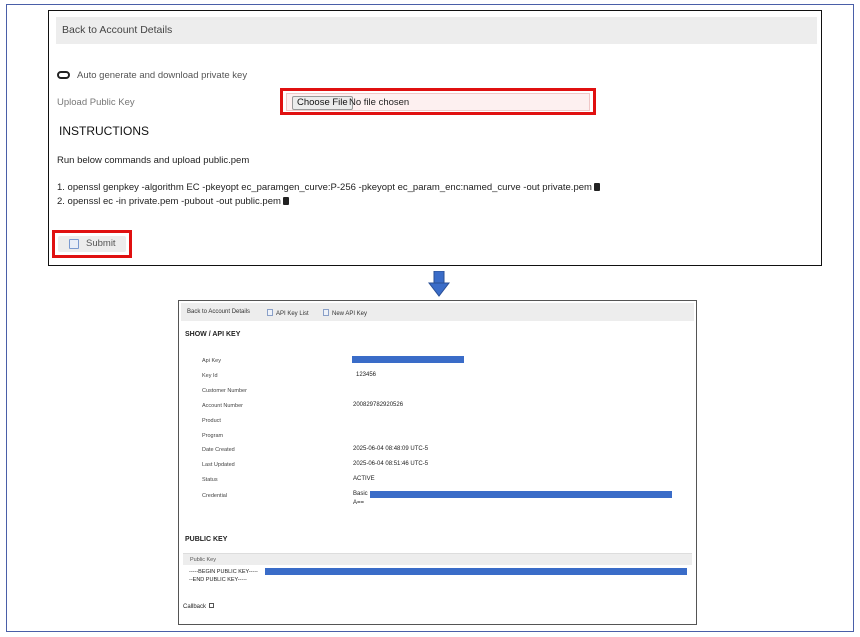  I want to click on list-icon, so click(270, 312).